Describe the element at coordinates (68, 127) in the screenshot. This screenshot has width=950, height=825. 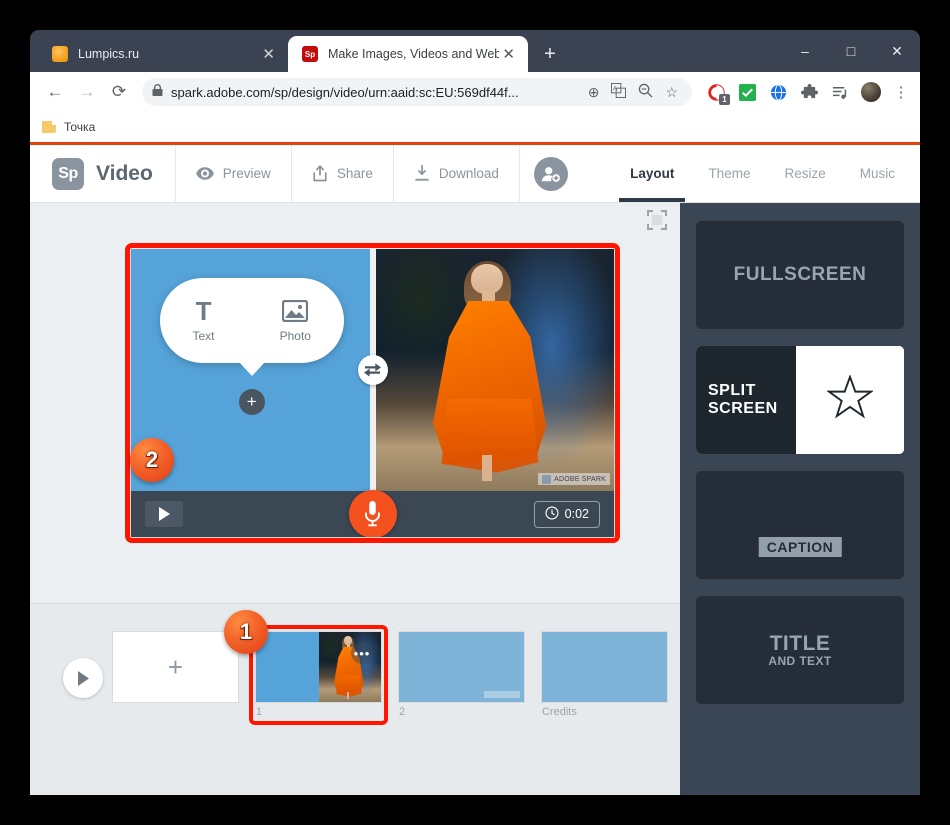
I see `bookmark-tochka: Точка` at that location.